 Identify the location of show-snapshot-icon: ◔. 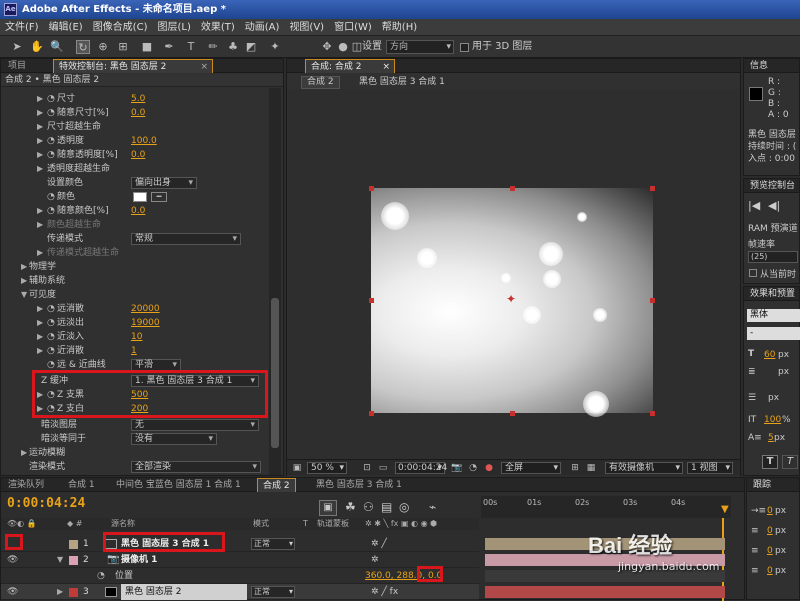
(473, 468).